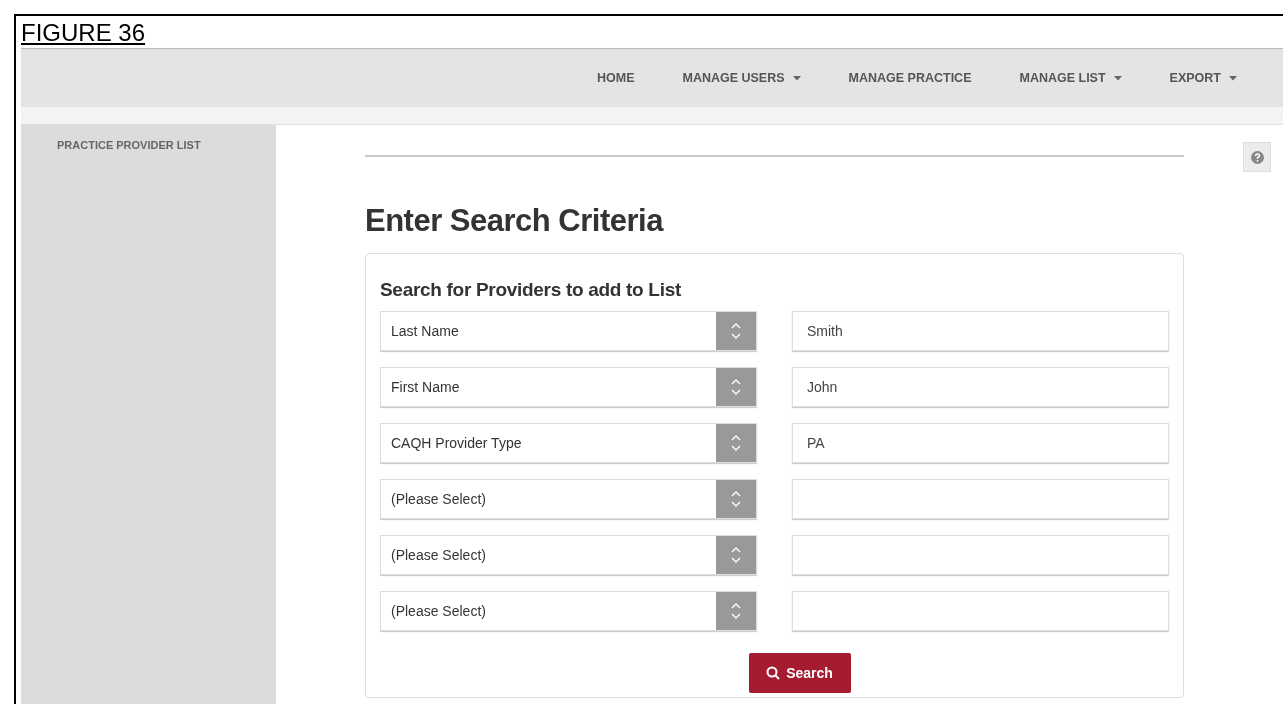 Image resolution: width=1283 pixels, height=704 pixels. I want to click on nav-link: MANAGE LIST, so click(1070, 78).